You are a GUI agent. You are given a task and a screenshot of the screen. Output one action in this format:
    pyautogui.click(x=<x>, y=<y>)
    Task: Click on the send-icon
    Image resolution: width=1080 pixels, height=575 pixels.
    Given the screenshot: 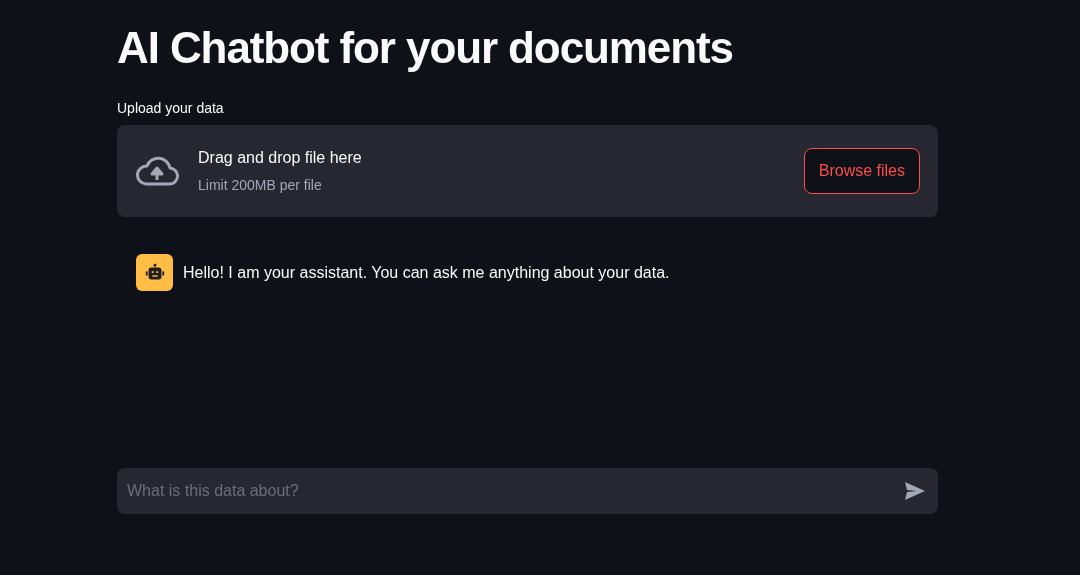 What is the action you would take?
    pyautogui.click(x=915, y=491)
    